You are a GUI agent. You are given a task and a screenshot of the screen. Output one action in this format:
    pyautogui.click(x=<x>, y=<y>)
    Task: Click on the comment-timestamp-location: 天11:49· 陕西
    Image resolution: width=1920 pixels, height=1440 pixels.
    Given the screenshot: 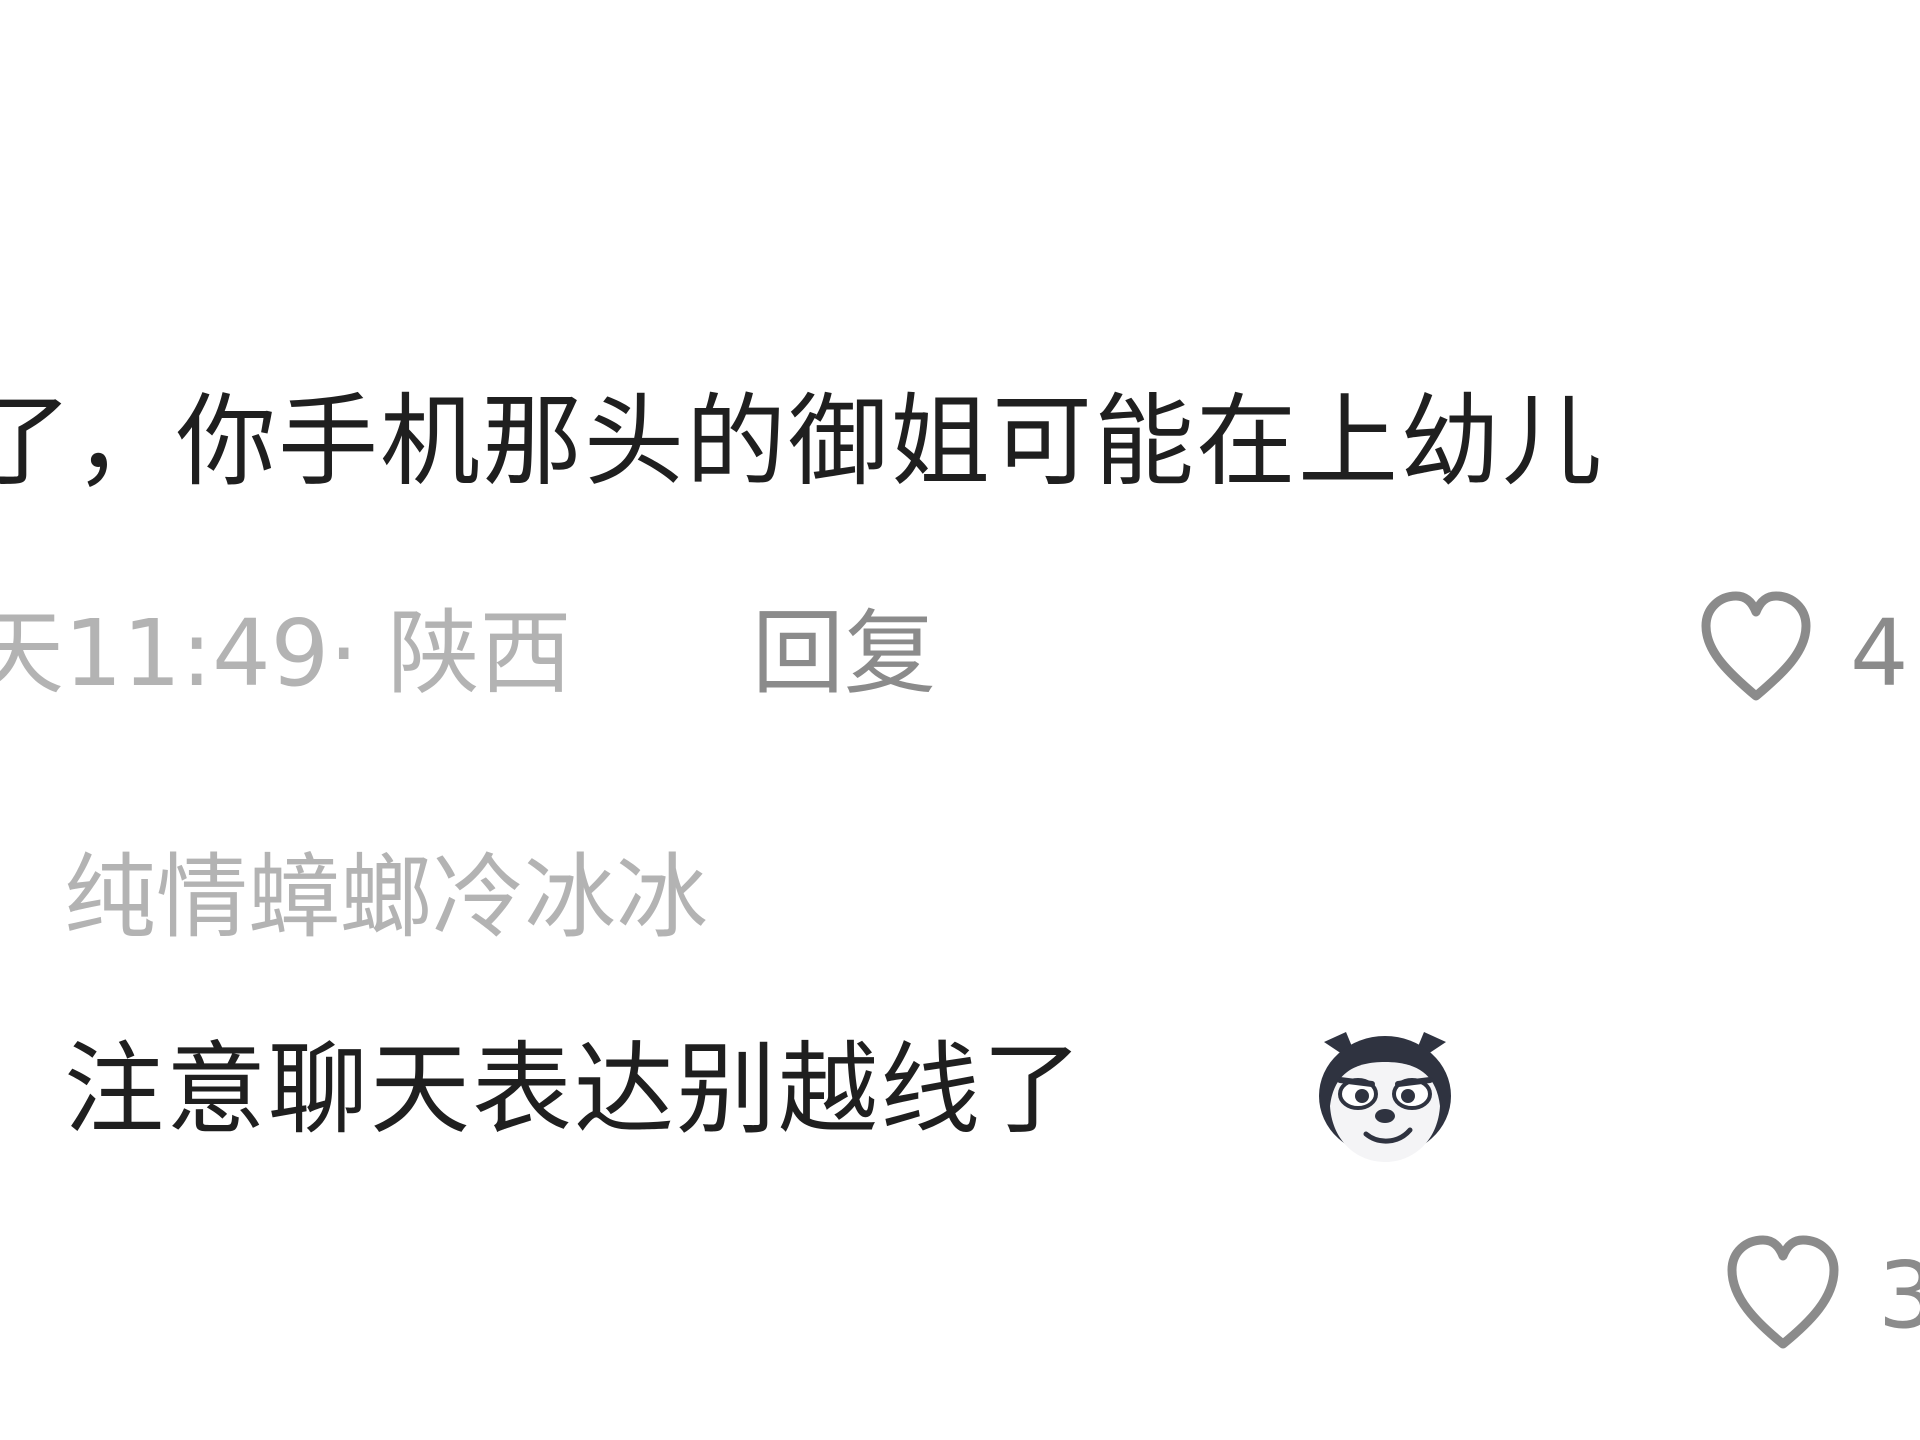 What is the action you would take?
    pyautogui.click(x=286, y=653)
    